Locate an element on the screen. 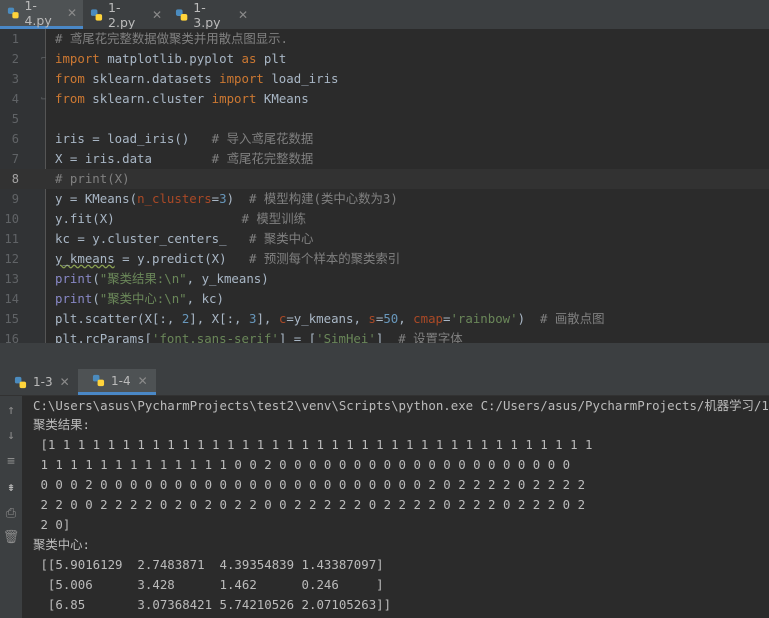 The height and width of the screenshot is (618, 769). trash-icon: 🗑 is located at coordinates (11, 537).